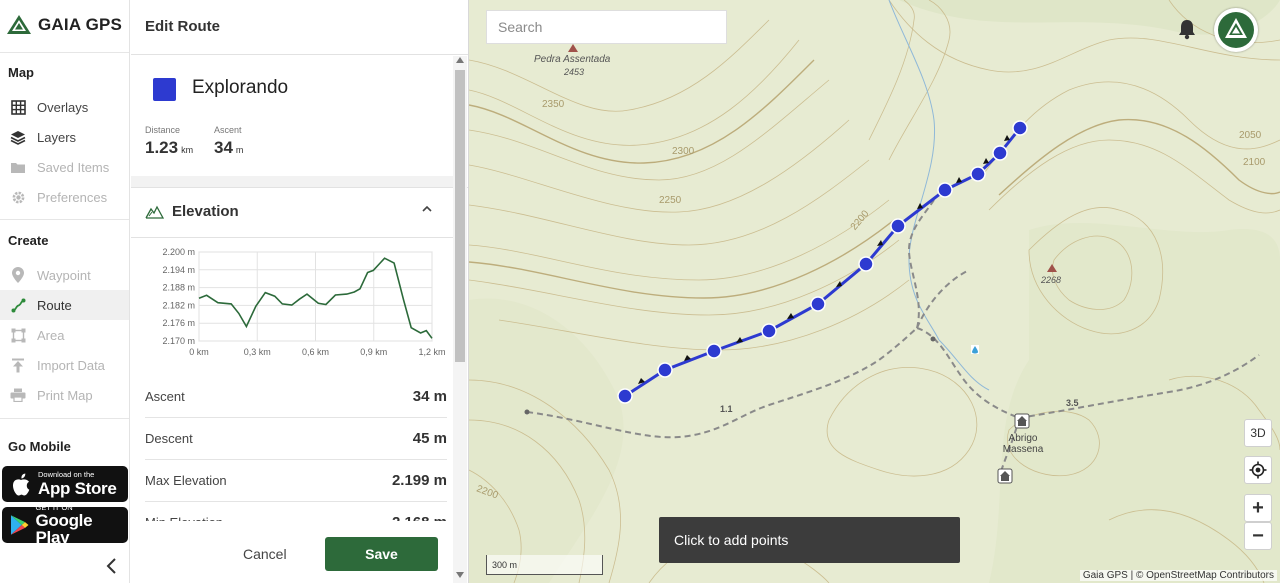 The image size is (1280, 583). I want to click on nav-item-route: Route, so click(64, 305).